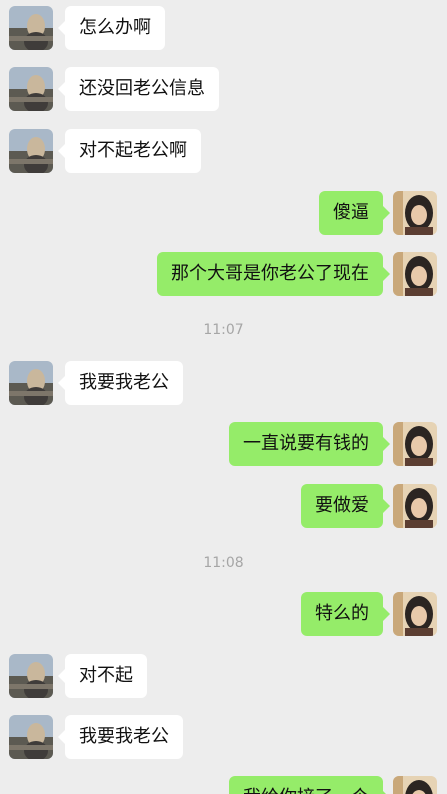  What do you see at coordinates (223, 563) in the screenshot?
I see `message-timestamp: 11:08` at bounding box center [223, 563].